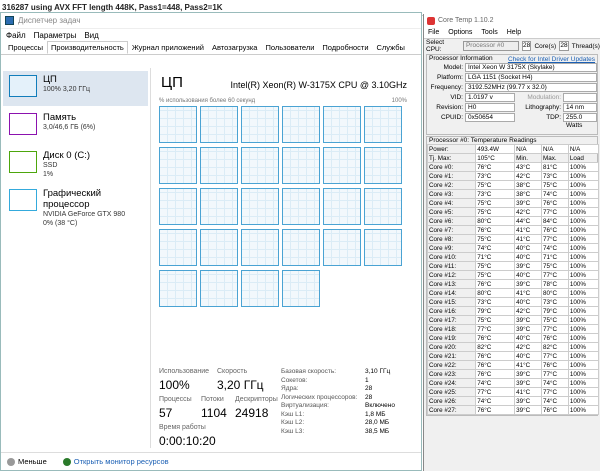 The image size is (600, 471). Describe the element at coordinates (446, 87) in the screenshot. I see `frequency-label: Frequency:` at that location.